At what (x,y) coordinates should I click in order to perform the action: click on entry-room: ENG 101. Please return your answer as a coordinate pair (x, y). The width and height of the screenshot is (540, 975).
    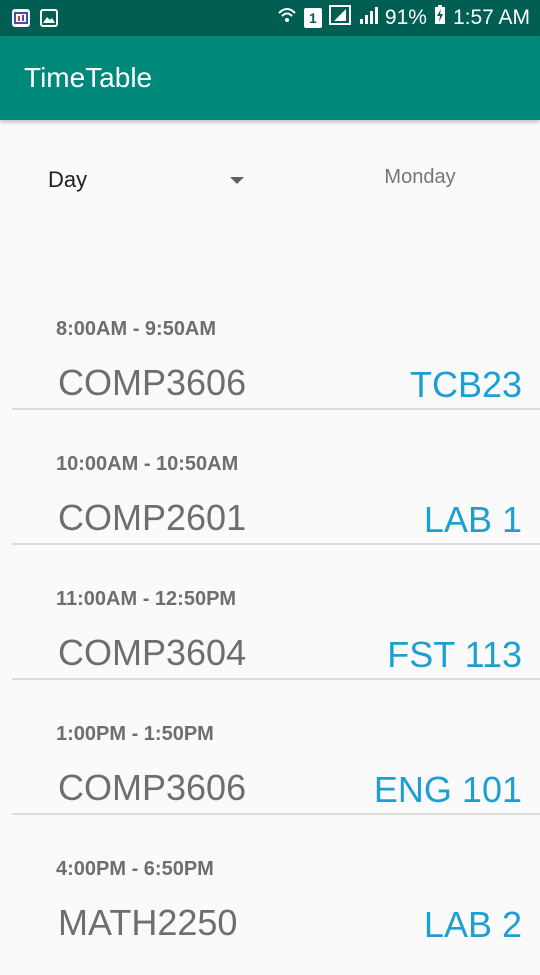
    Looking at the image, I should click on (447, 789).